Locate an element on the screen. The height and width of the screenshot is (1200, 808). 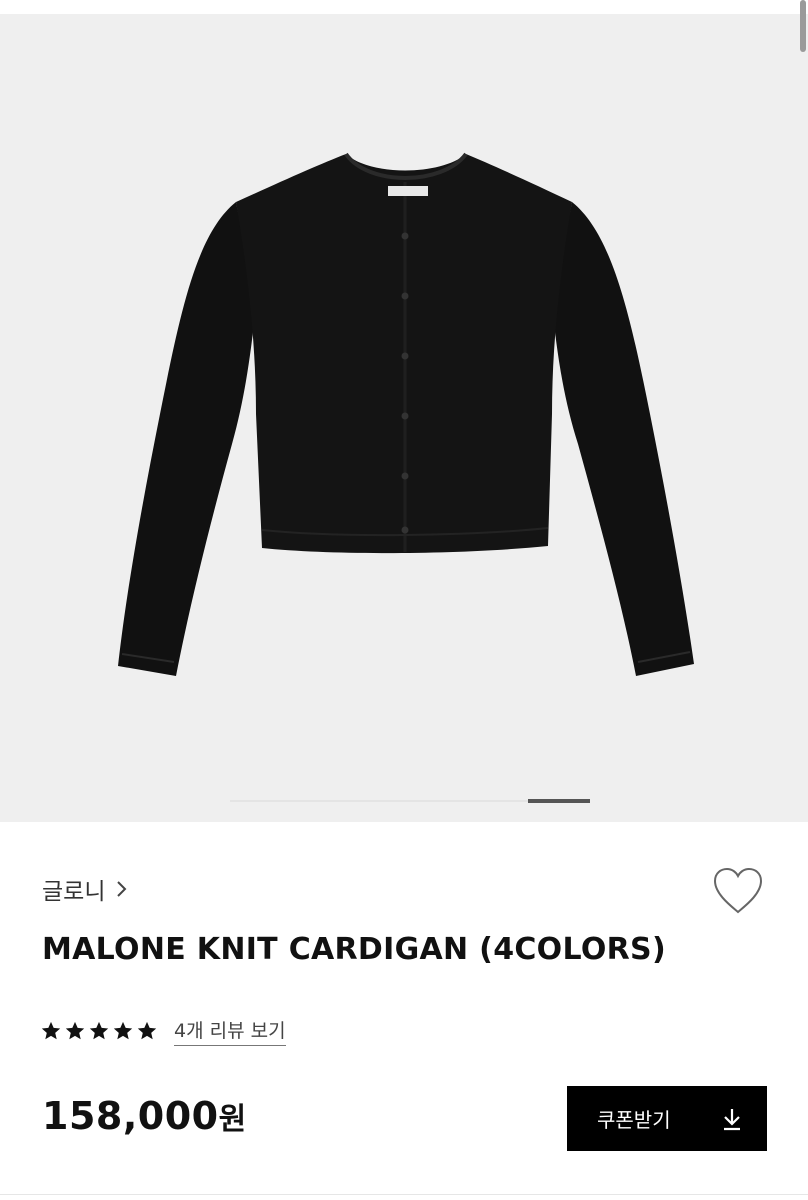
price-unit: 원 is located at coordinates (232, 1119).